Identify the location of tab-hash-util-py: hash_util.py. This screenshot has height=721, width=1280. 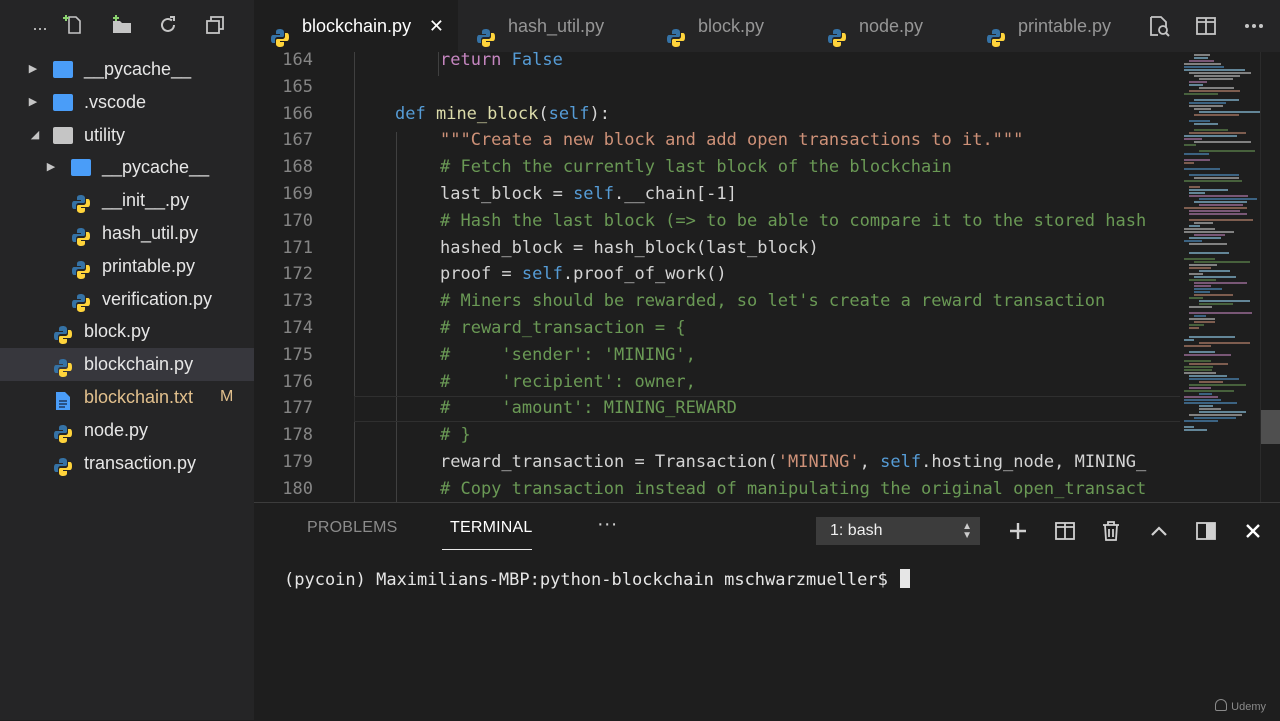
(551, 26).